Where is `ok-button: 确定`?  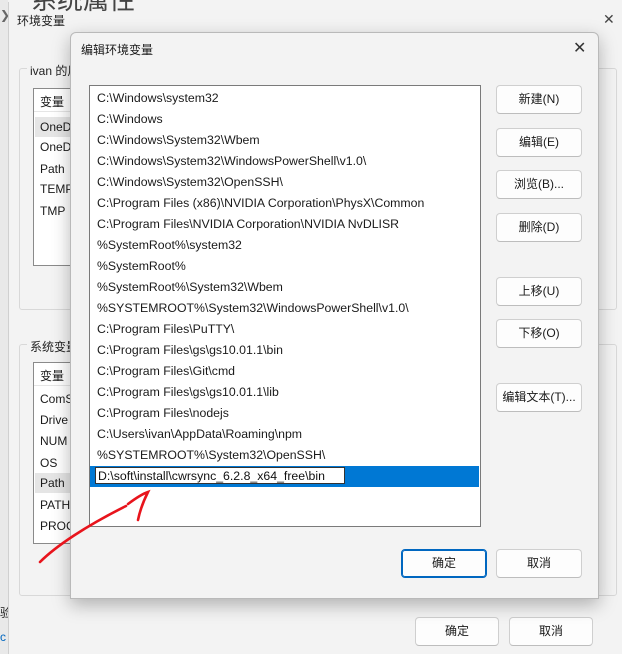
ok-button: 确定 is located at coordinates (444, 563).